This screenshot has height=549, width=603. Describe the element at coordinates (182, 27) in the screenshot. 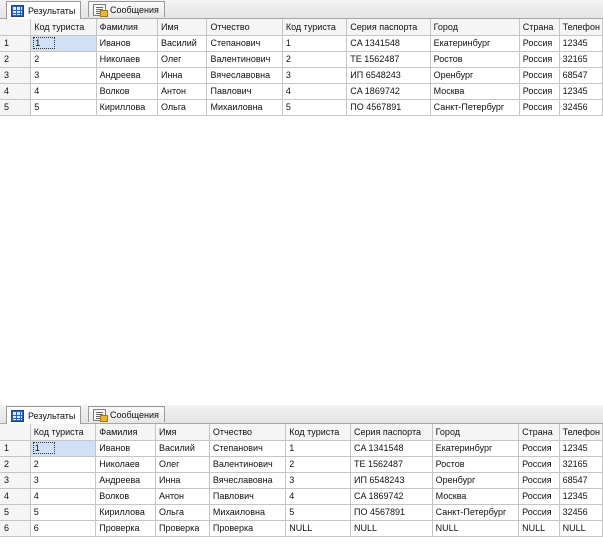

I see `column-header: Имя` at that location.